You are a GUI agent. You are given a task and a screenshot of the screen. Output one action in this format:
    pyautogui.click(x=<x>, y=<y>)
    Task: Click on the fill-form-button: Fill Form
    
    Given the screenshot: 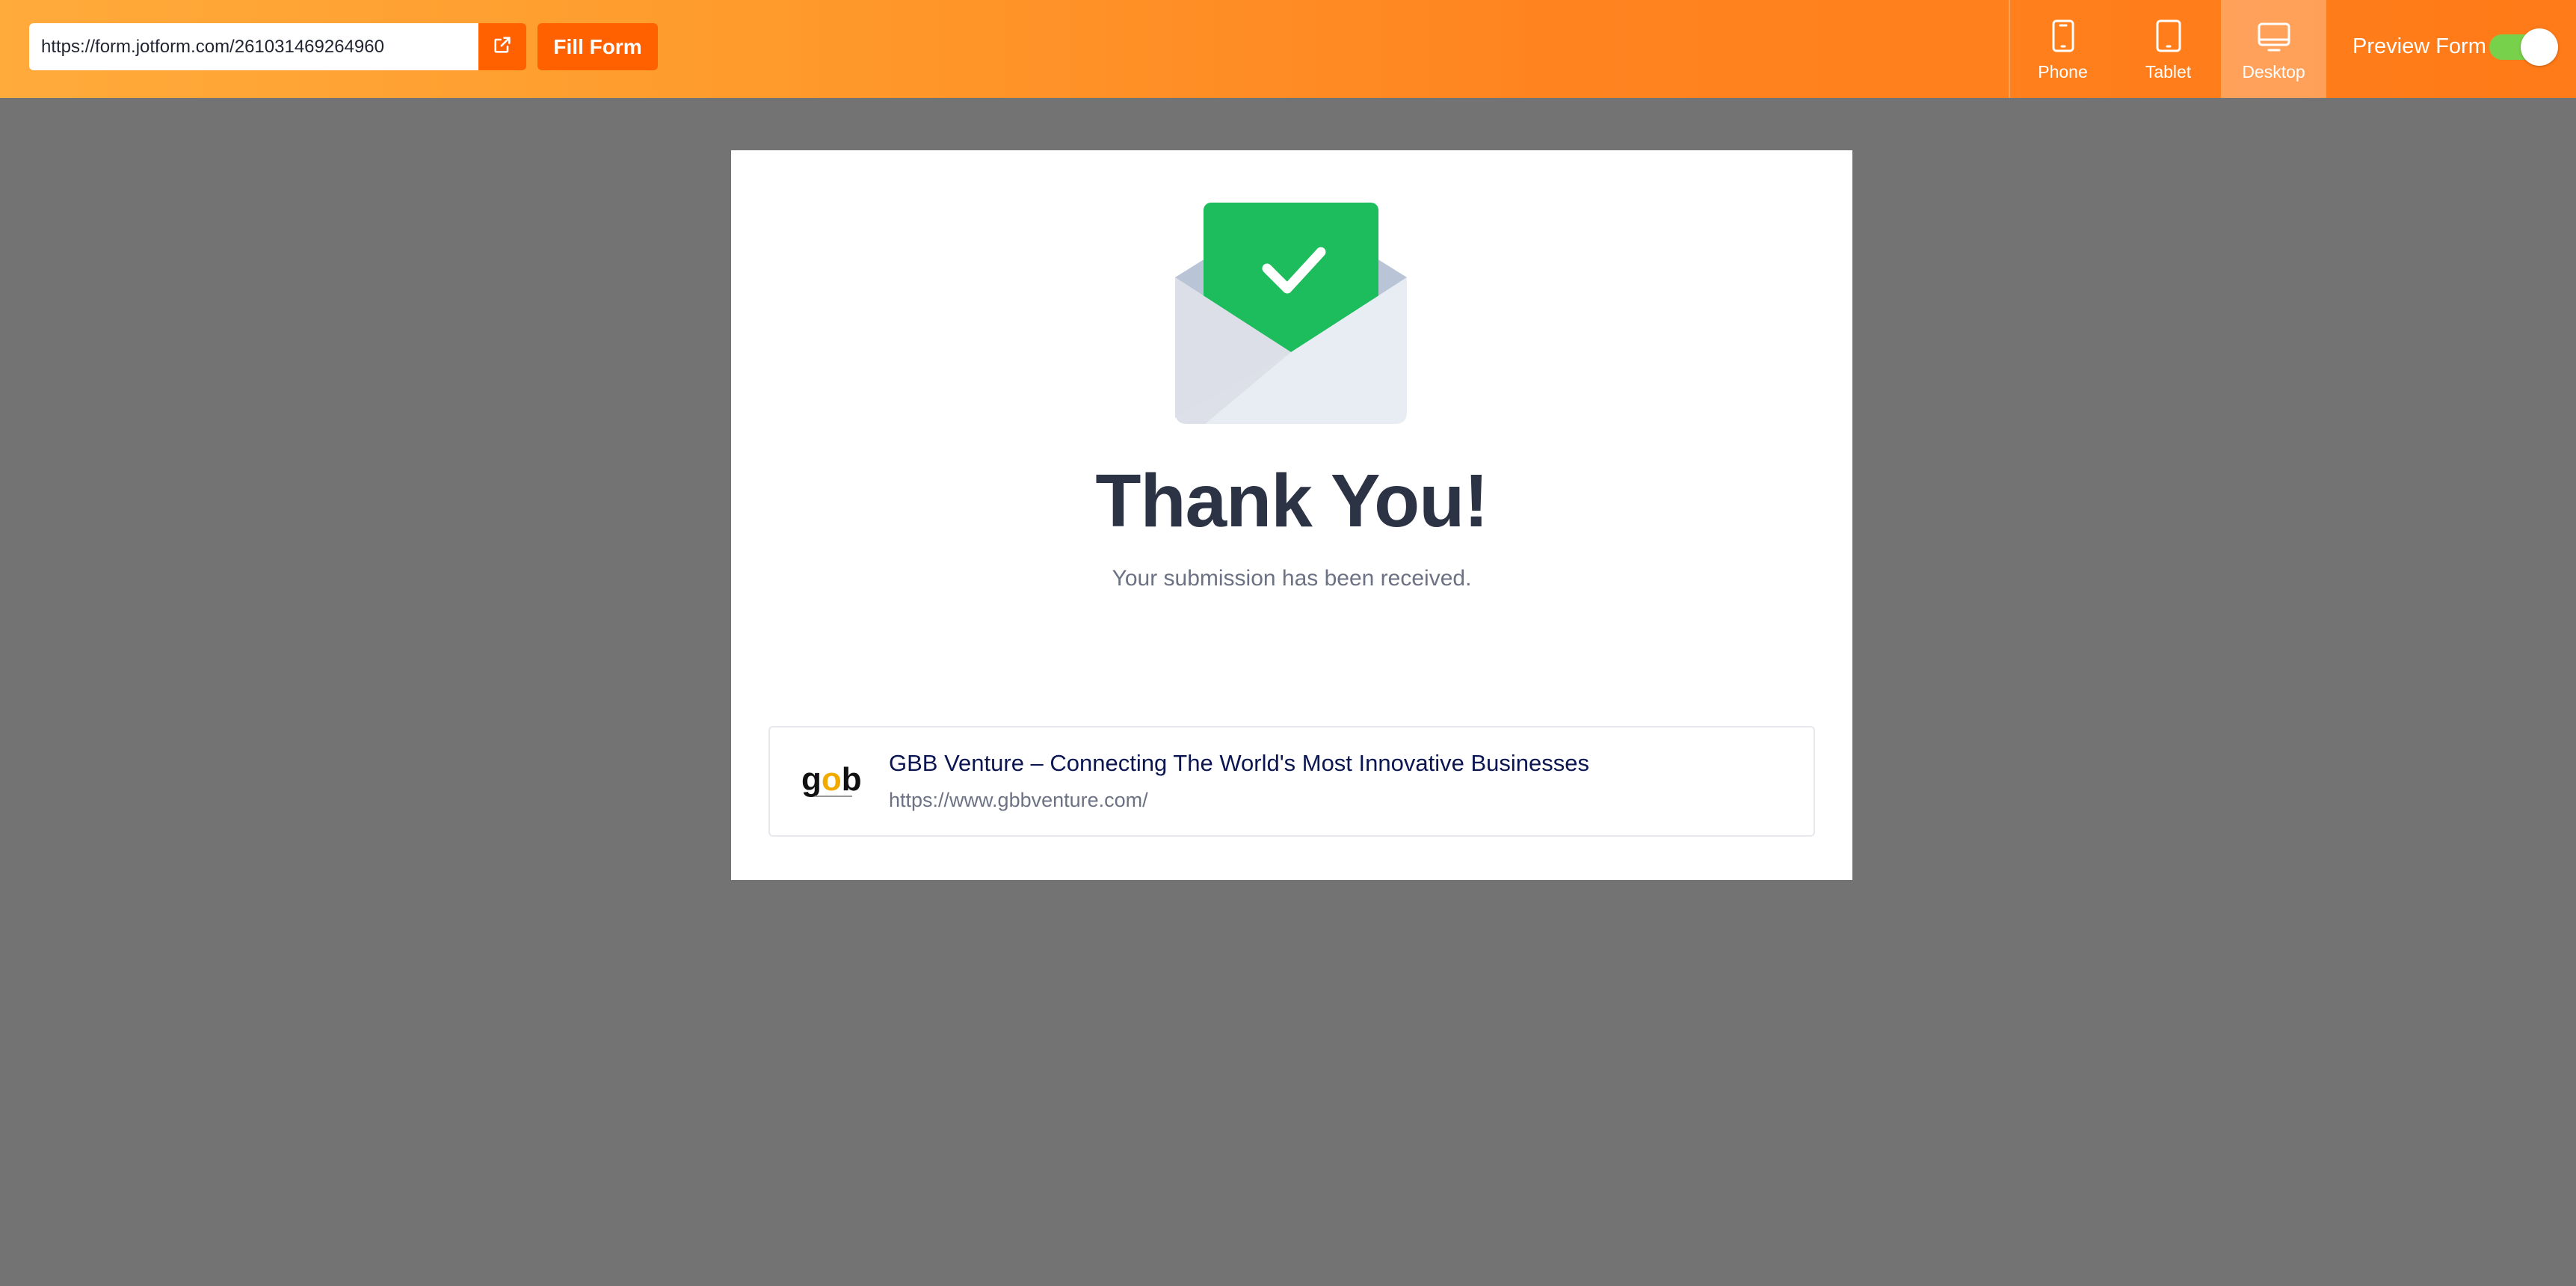 What is the action you would take?
    pyautogui.click(x=597, y=46)
    